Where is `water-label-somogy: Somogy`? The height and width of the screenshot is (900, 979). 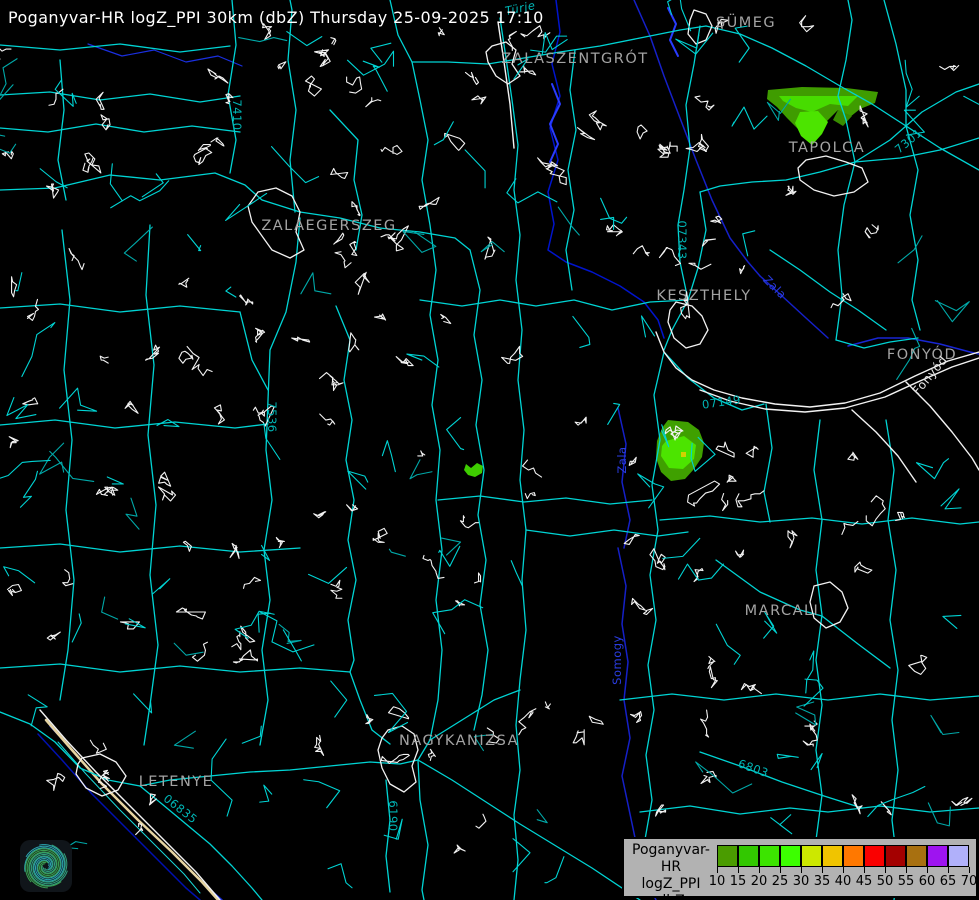 water-label-somogy: Somogy is located at coordinates (617, 660).